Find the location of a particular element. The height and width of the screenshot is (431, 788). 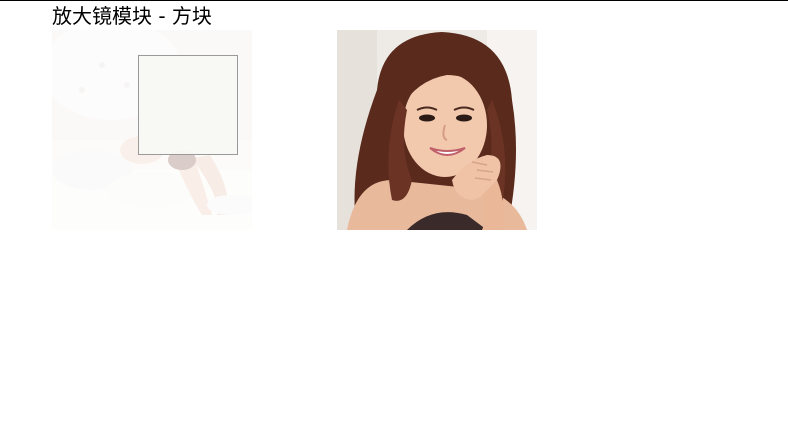

zoom-preview is located at coordinates (437, 130).